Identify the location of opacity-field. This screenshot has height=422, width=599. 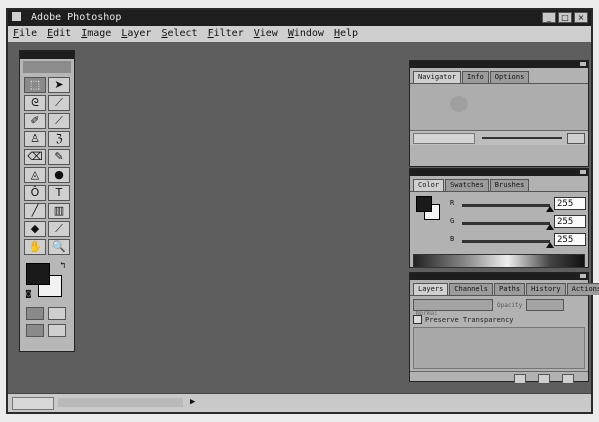
(545, 305).